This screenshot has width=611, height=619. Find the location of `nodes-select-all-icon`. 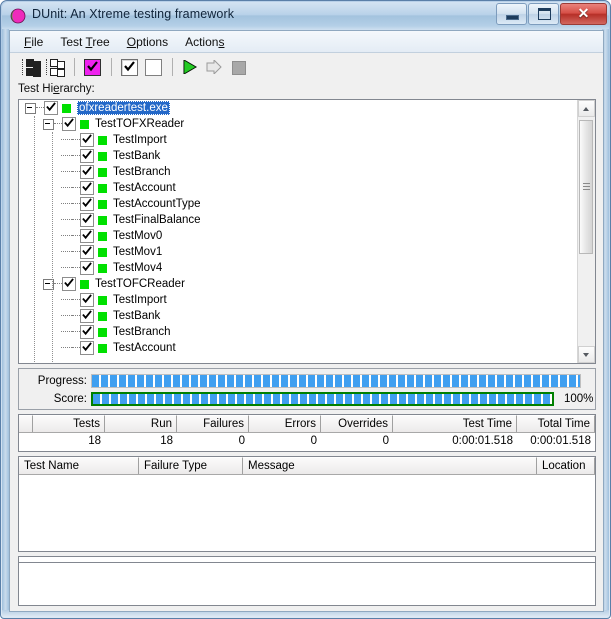

nodes-select-all-icon is located at coordinates (31, 68).